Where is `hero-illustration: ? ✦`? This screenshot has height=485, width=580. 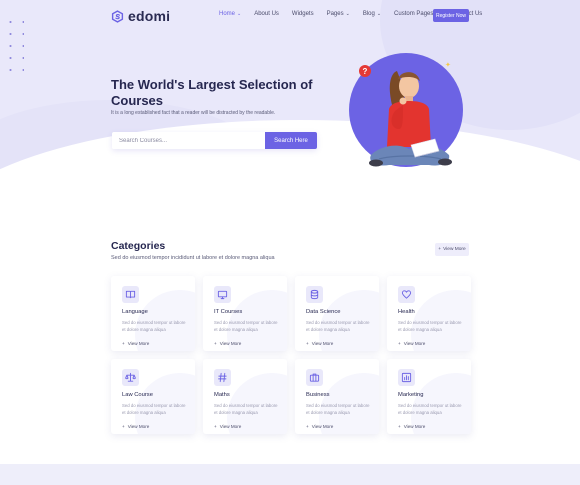
hero-illustration: ? ✦ is located at coordinates (407, 116).